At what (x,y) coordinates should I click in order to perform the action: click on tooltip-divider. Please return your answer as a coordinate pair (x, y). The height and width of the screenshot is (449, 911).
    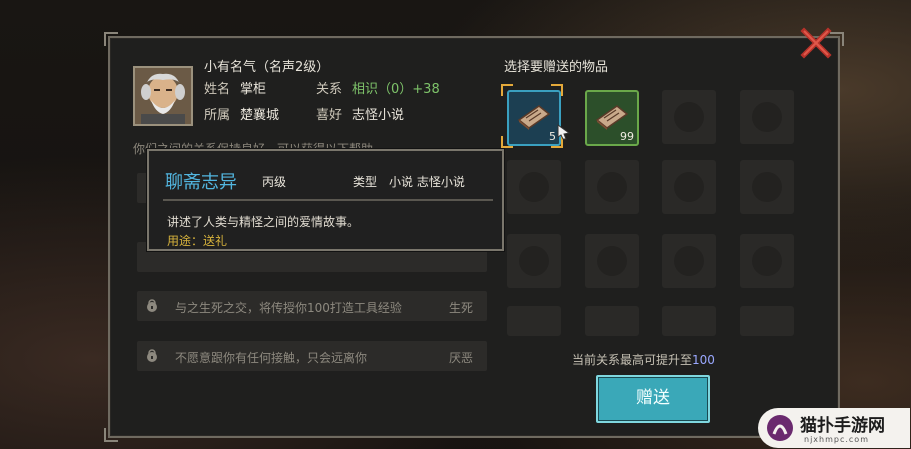
    Looking at the image, I should click on (328, 200).